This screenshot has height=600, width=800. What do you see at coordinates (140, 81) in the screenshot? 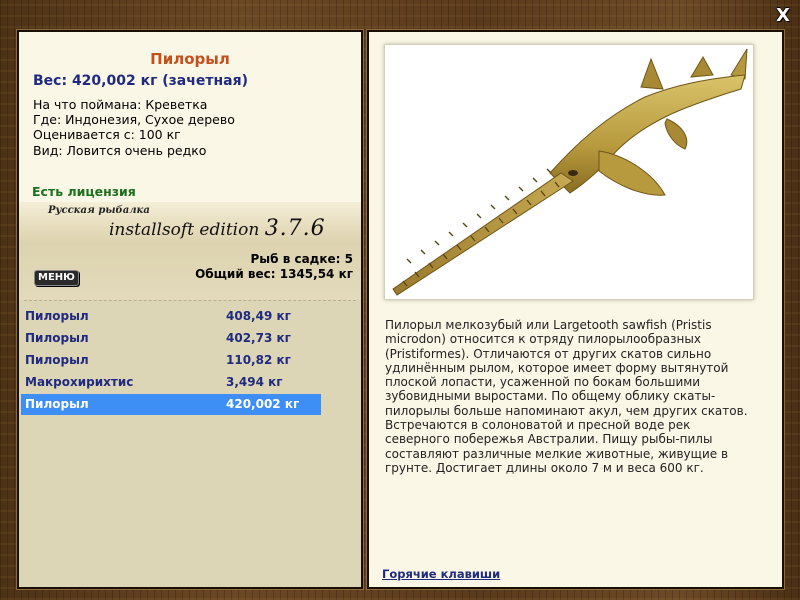
I see `fish-weight: Вес: 420,002 кг (зачетная)` at bounding box center [140, 81].